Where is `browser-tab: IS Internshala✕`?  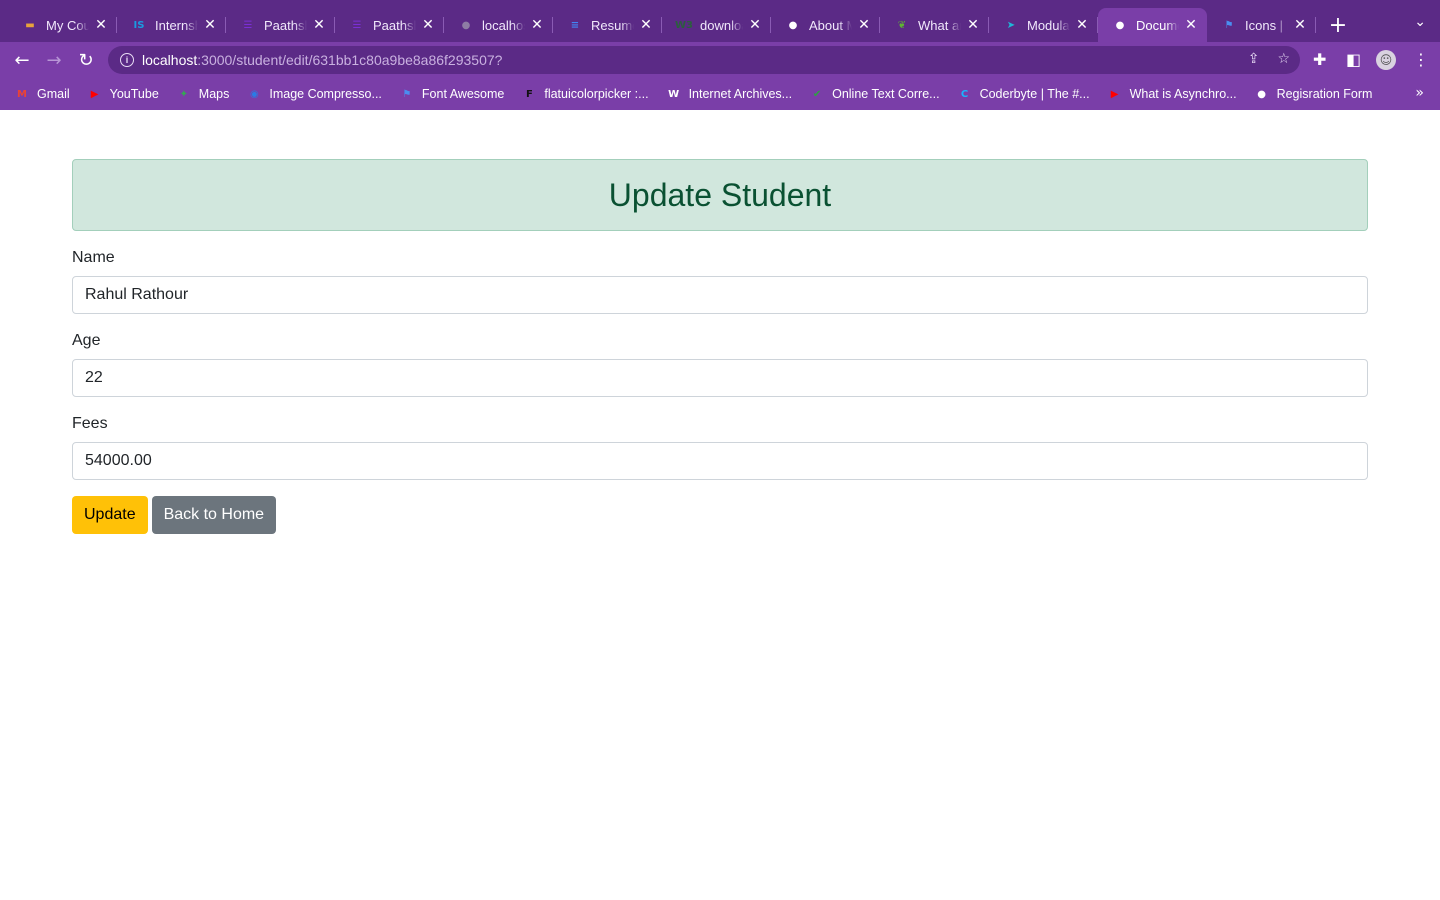 browser-tab: IS Internshala✕ is located at coordinates (171, 25).